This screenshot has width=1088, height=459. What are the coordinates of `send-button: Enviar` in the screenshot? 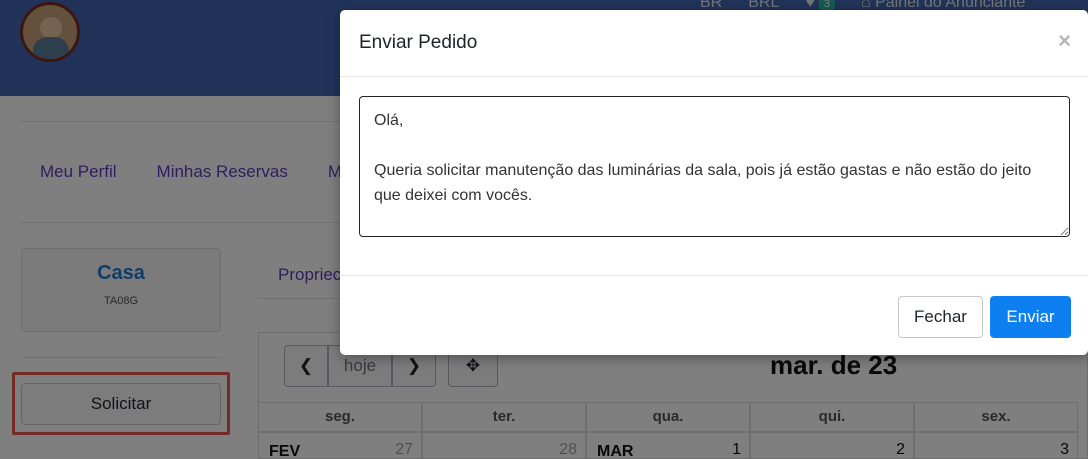 It's located at (1030, 317).